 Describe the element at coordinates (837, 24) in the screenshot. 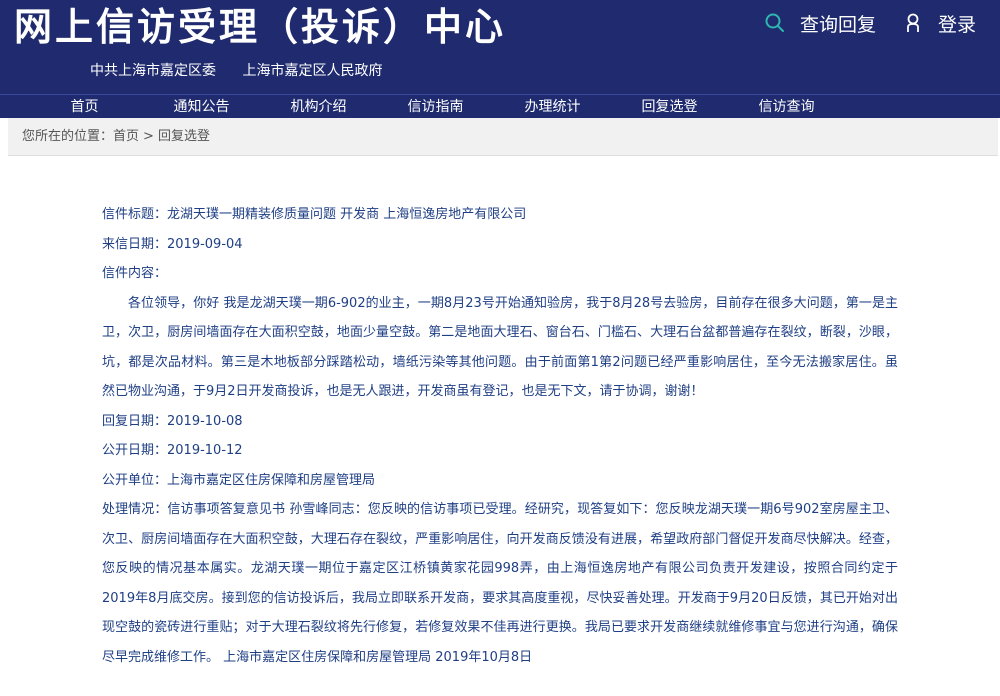

I see `query-reply-label: 查询回复` at that location.